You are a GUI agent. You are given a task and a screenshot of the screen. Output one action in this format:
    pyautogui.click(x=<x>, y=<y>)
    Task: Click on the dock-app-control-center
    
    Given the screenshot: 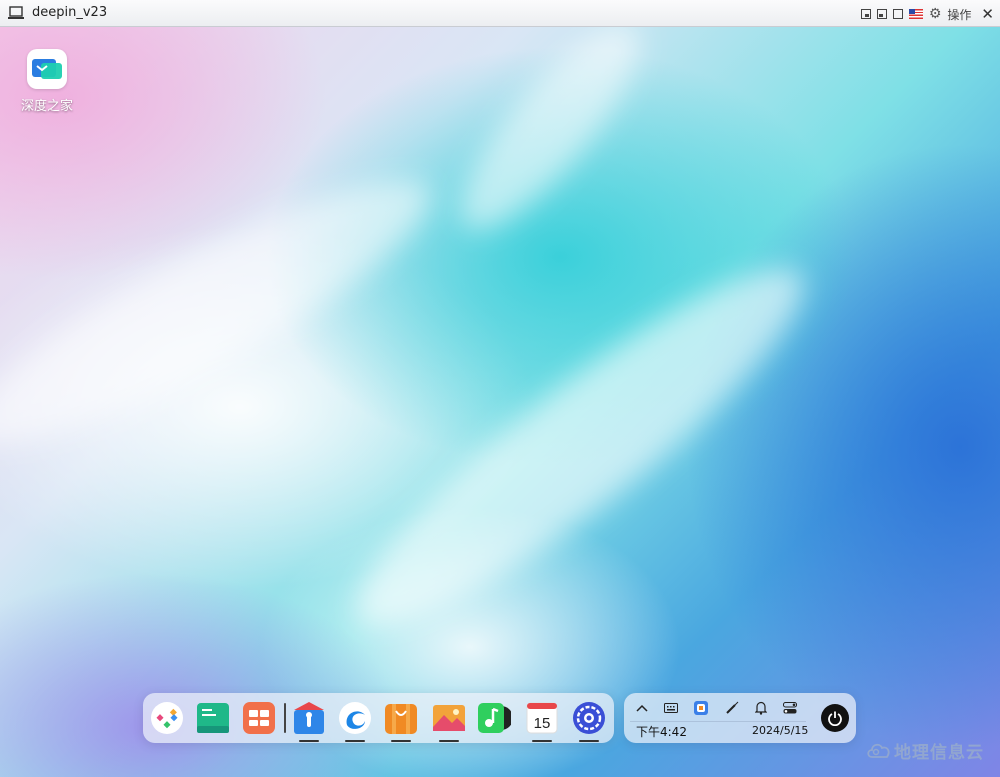 What is the action you would take?
    pyautogui.click(x=589, y=721)
    